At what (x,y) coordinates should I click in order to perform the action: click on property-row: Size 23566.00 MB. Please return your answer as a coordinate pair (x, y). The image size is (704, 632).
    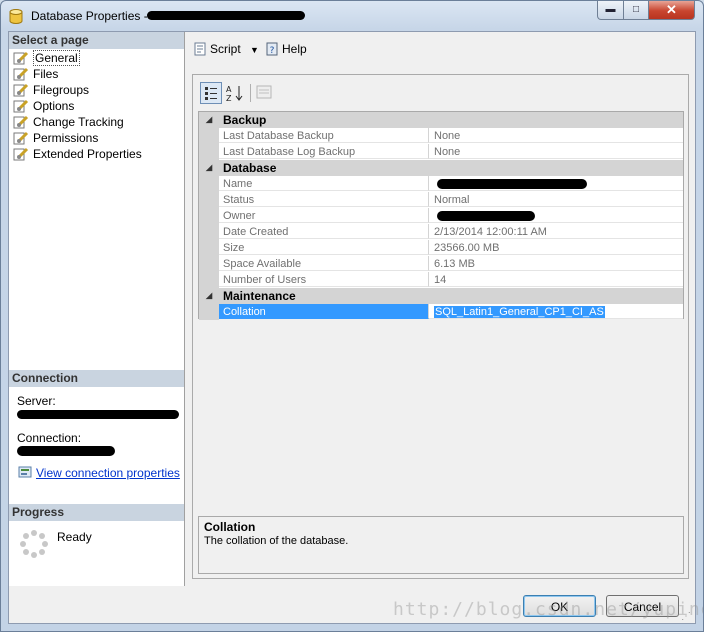
    Looking at the image, I should click on (441, 248).